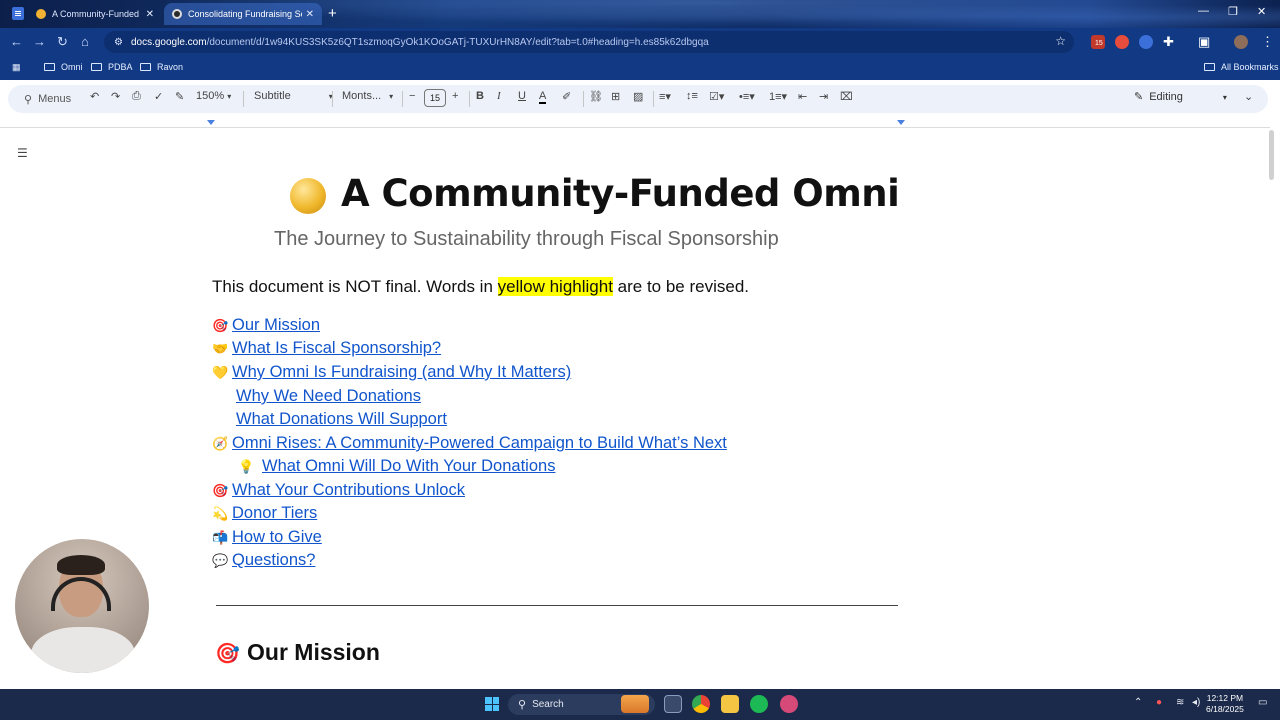 Image resolution: width=1280 pixels, height=720 pixels. What do you see at coordinates (635, 123) in the screenshot?
I see `ruler` at bounding box center [635, 123].